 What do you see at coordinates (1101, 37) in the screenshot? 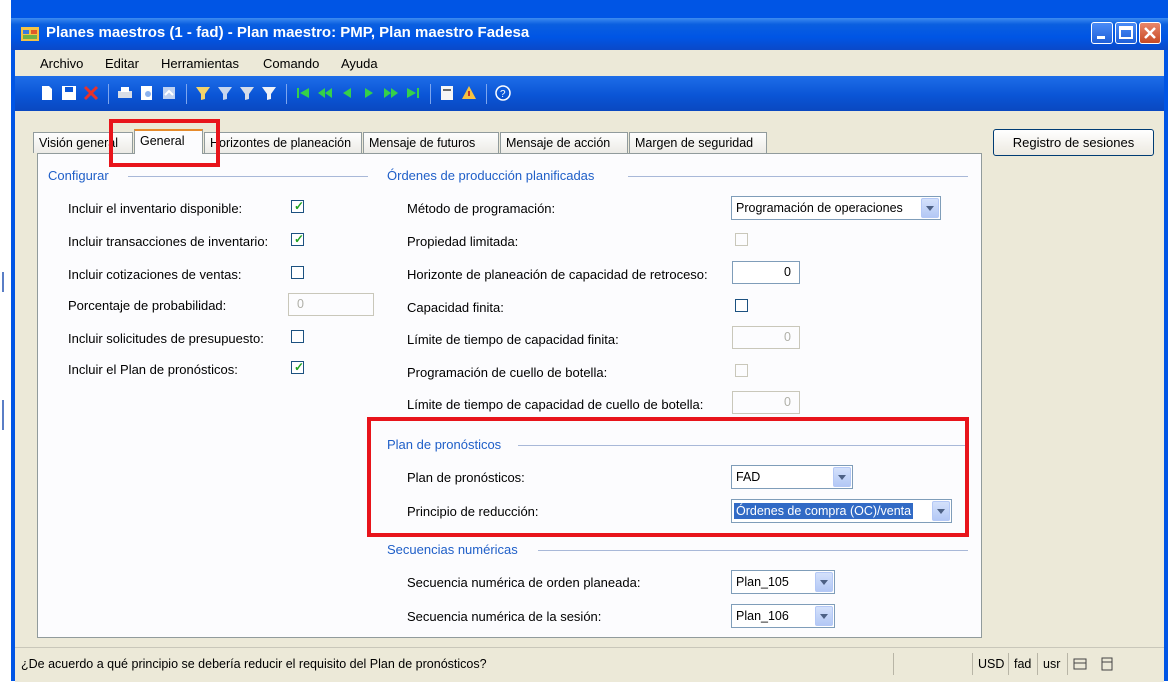
I see `minimize-icon` at bounding box center [1101, 37].